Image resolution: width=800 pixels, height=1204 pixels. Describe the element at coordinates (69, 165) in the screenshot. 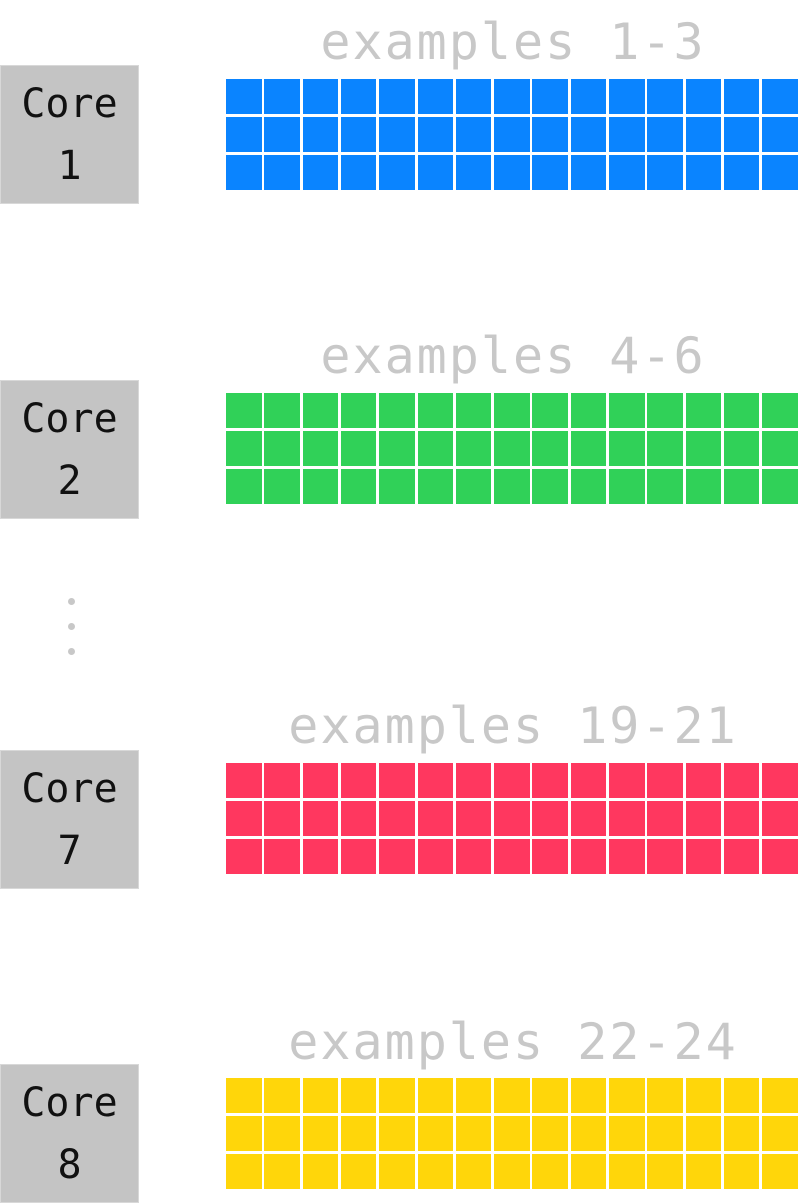

I see `core-number: 1` at that location.